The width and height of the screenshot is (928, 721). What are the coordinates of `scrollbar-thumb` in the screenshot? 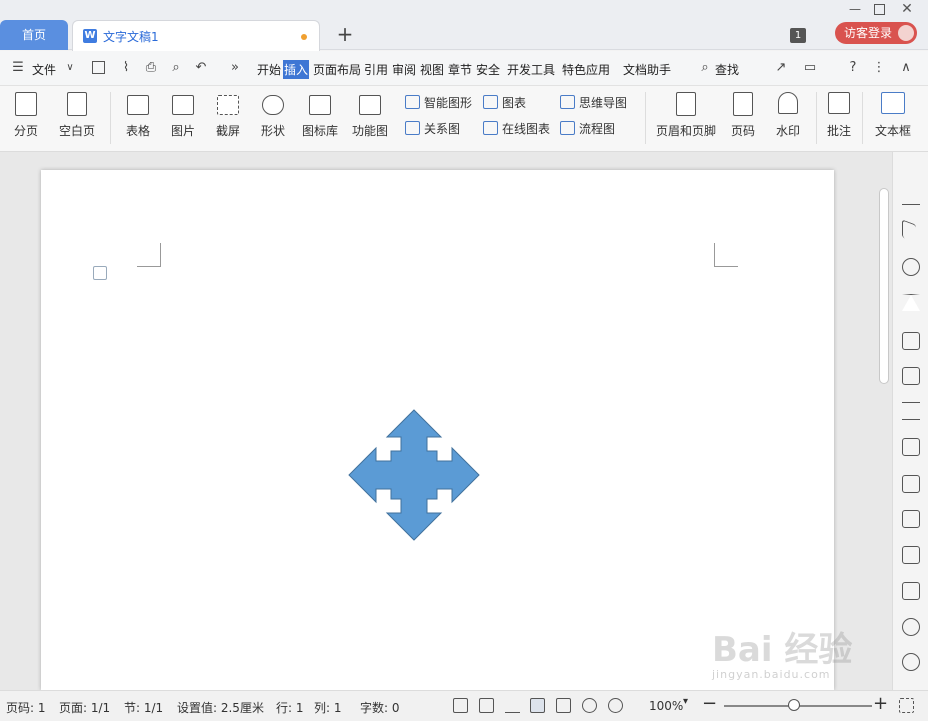 It's located at (884, 286).